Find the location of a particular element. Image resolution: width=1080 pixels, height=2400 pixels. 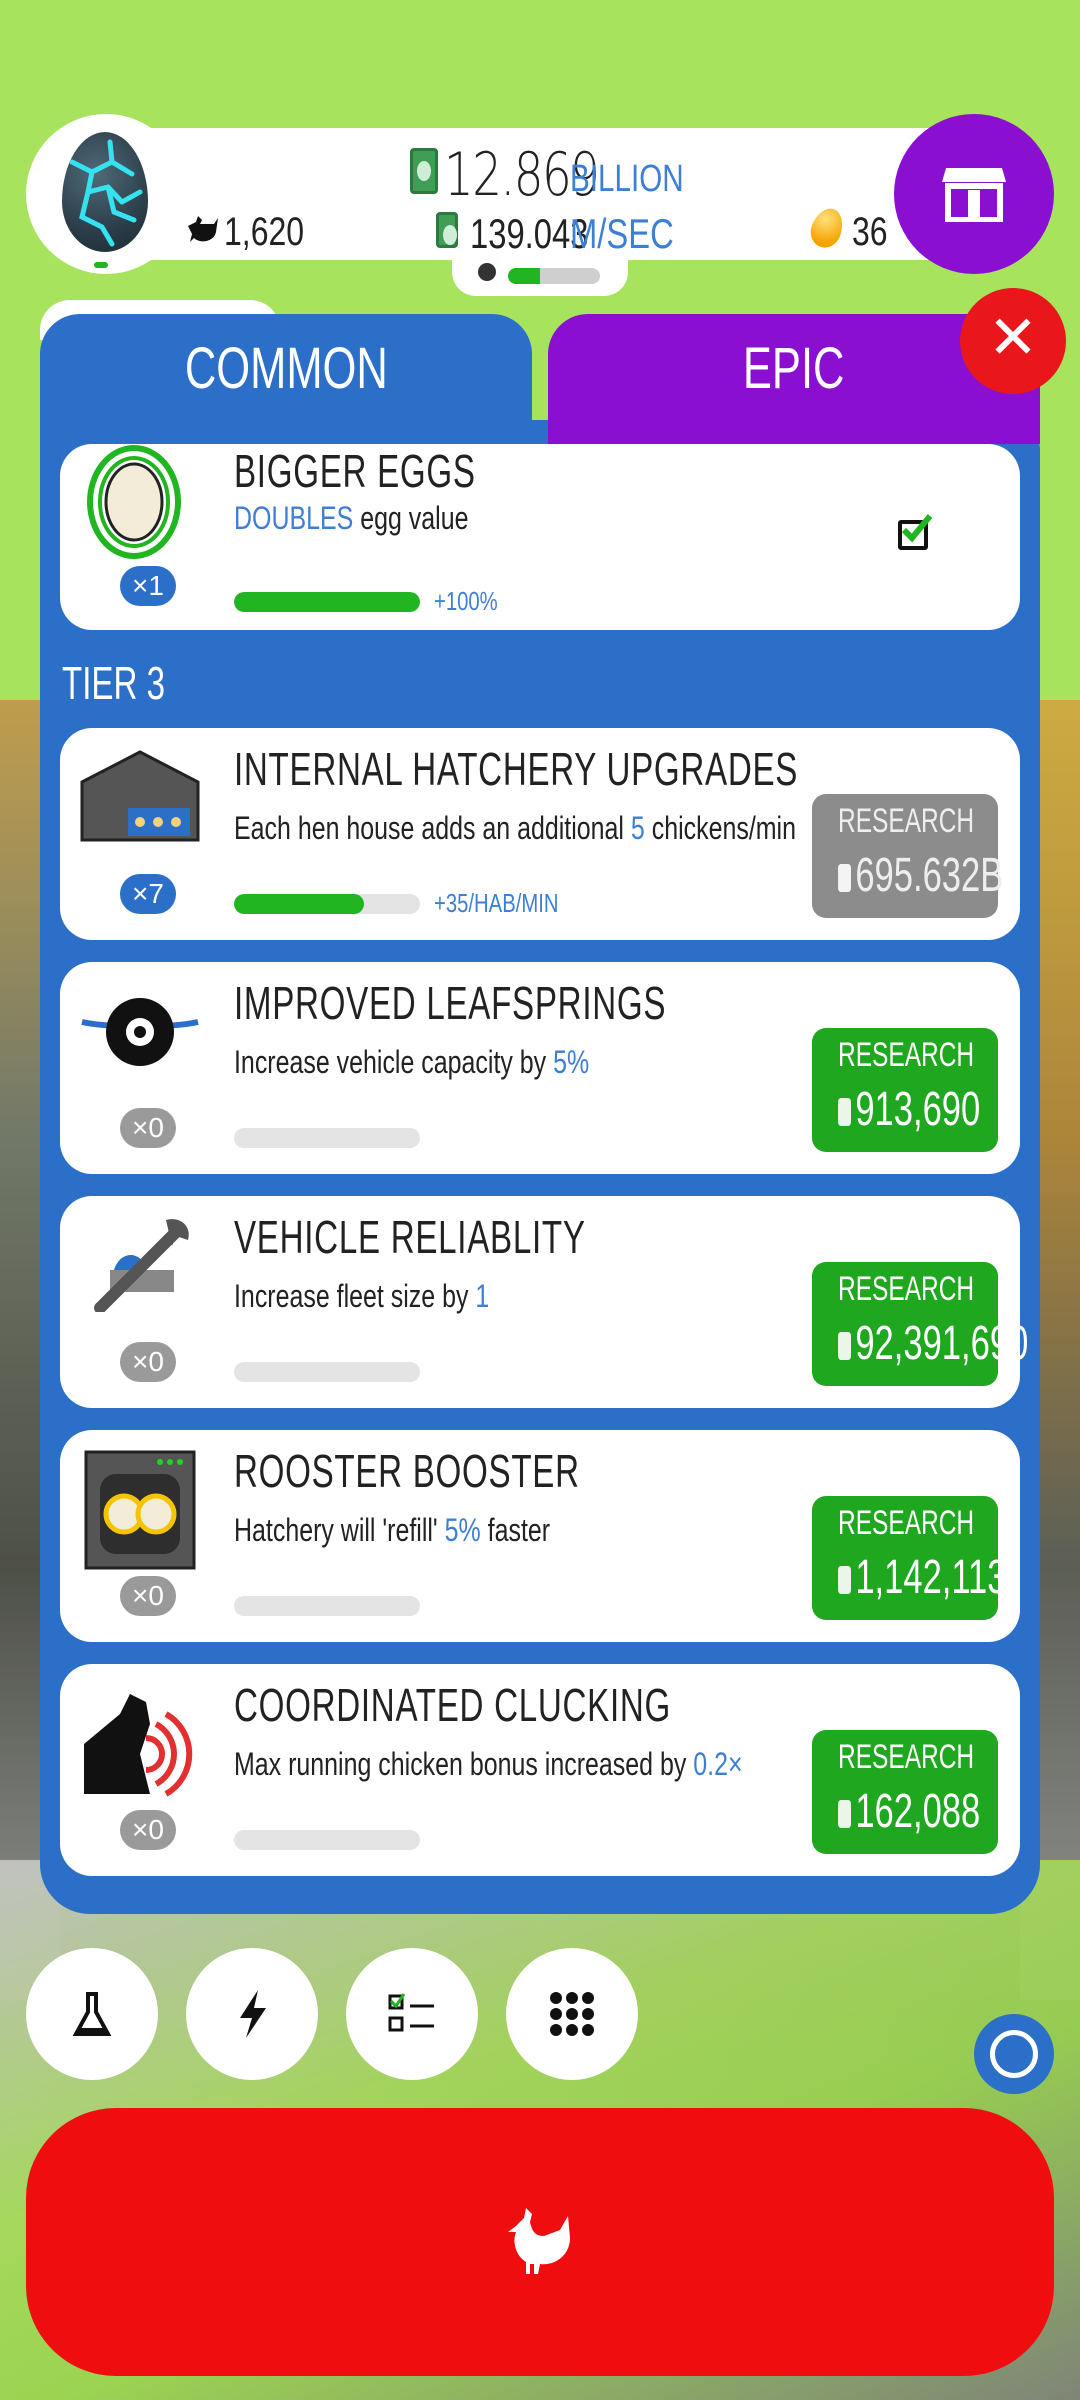

research-cost: 162,088 is located at coordinates (909, 1811).